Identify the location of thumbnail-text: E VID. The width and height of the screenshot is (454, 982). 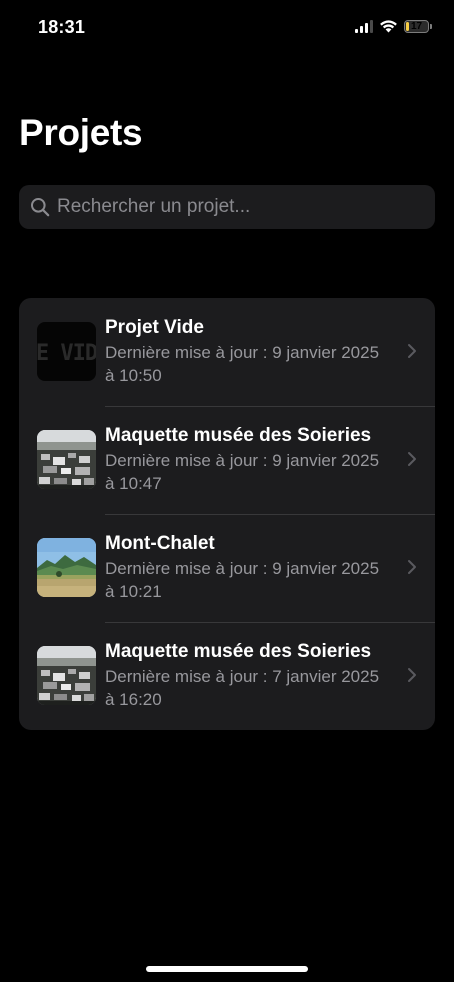
(66, 353).